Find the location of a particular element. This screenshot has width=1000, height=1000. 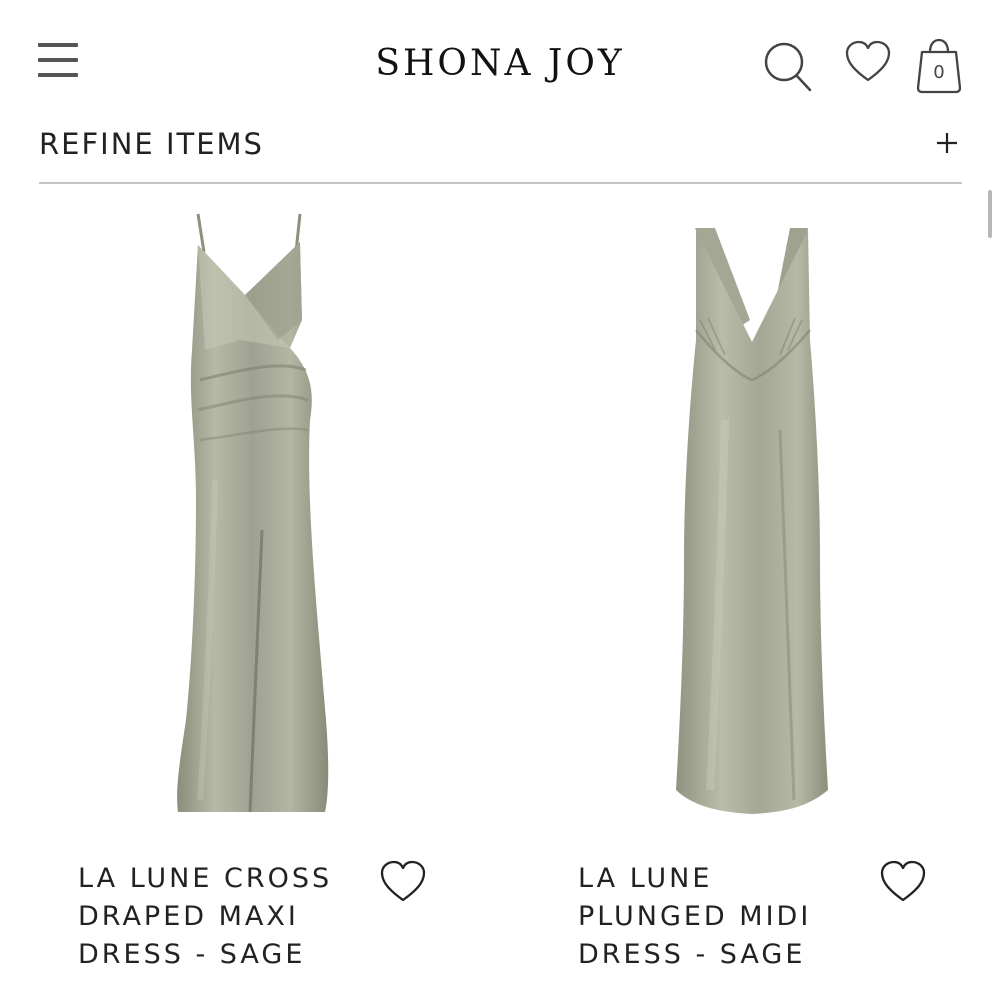

shopping-bag-icon: 0 is located at coordinates (939, 66).